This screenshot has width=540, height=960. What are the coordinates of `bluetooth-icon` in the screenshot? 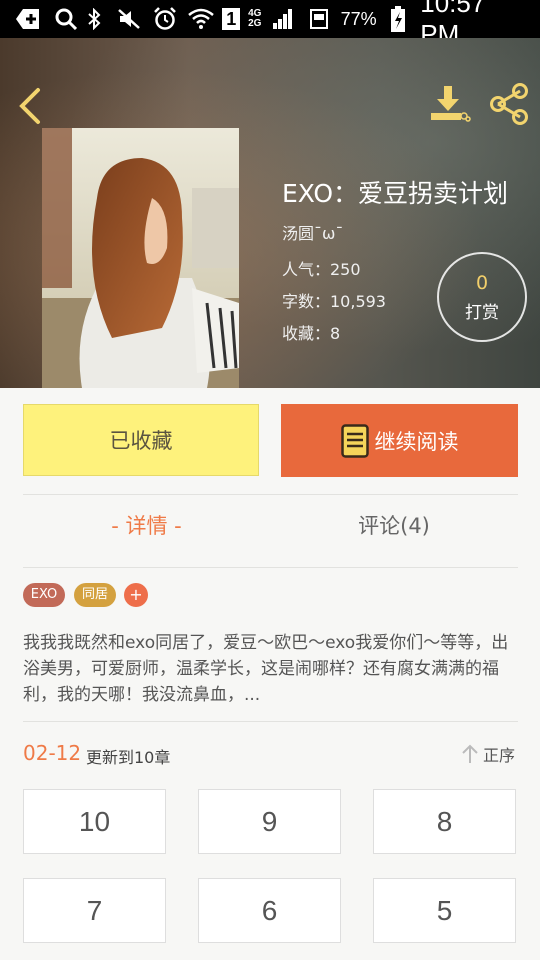 It's located at (94, 19).